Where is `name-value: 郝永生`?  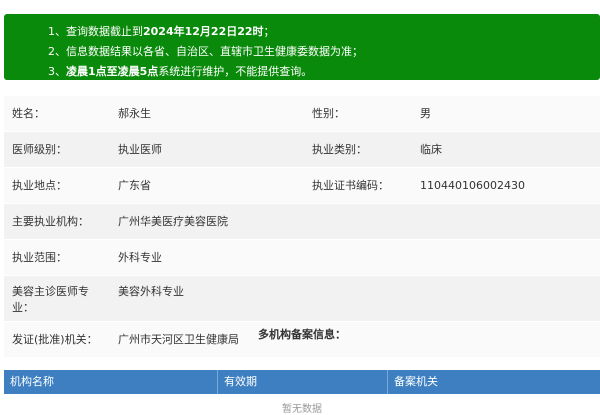
name-value: 郝永生 is located at coordinates (134, 113).